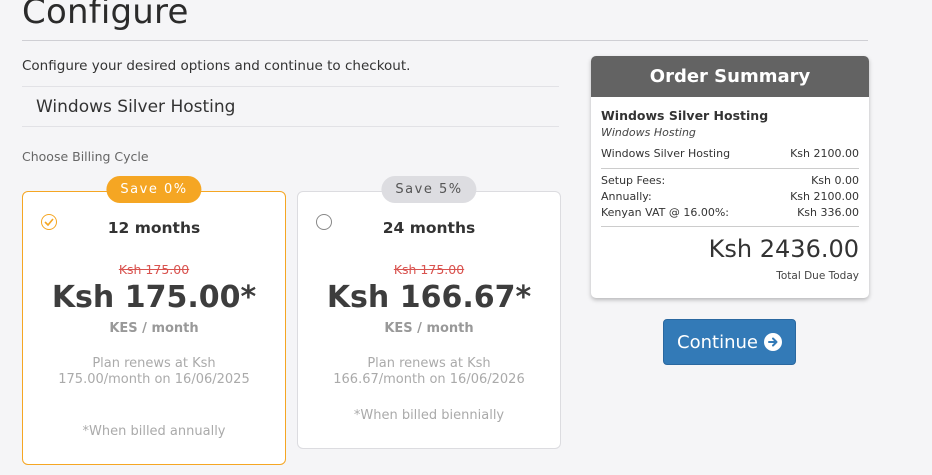 This screenshot has height=475, width=932. Describe the element at coordinates (772, 342) in the screenshot. I see `arrow-circle-right-icon` at that location.